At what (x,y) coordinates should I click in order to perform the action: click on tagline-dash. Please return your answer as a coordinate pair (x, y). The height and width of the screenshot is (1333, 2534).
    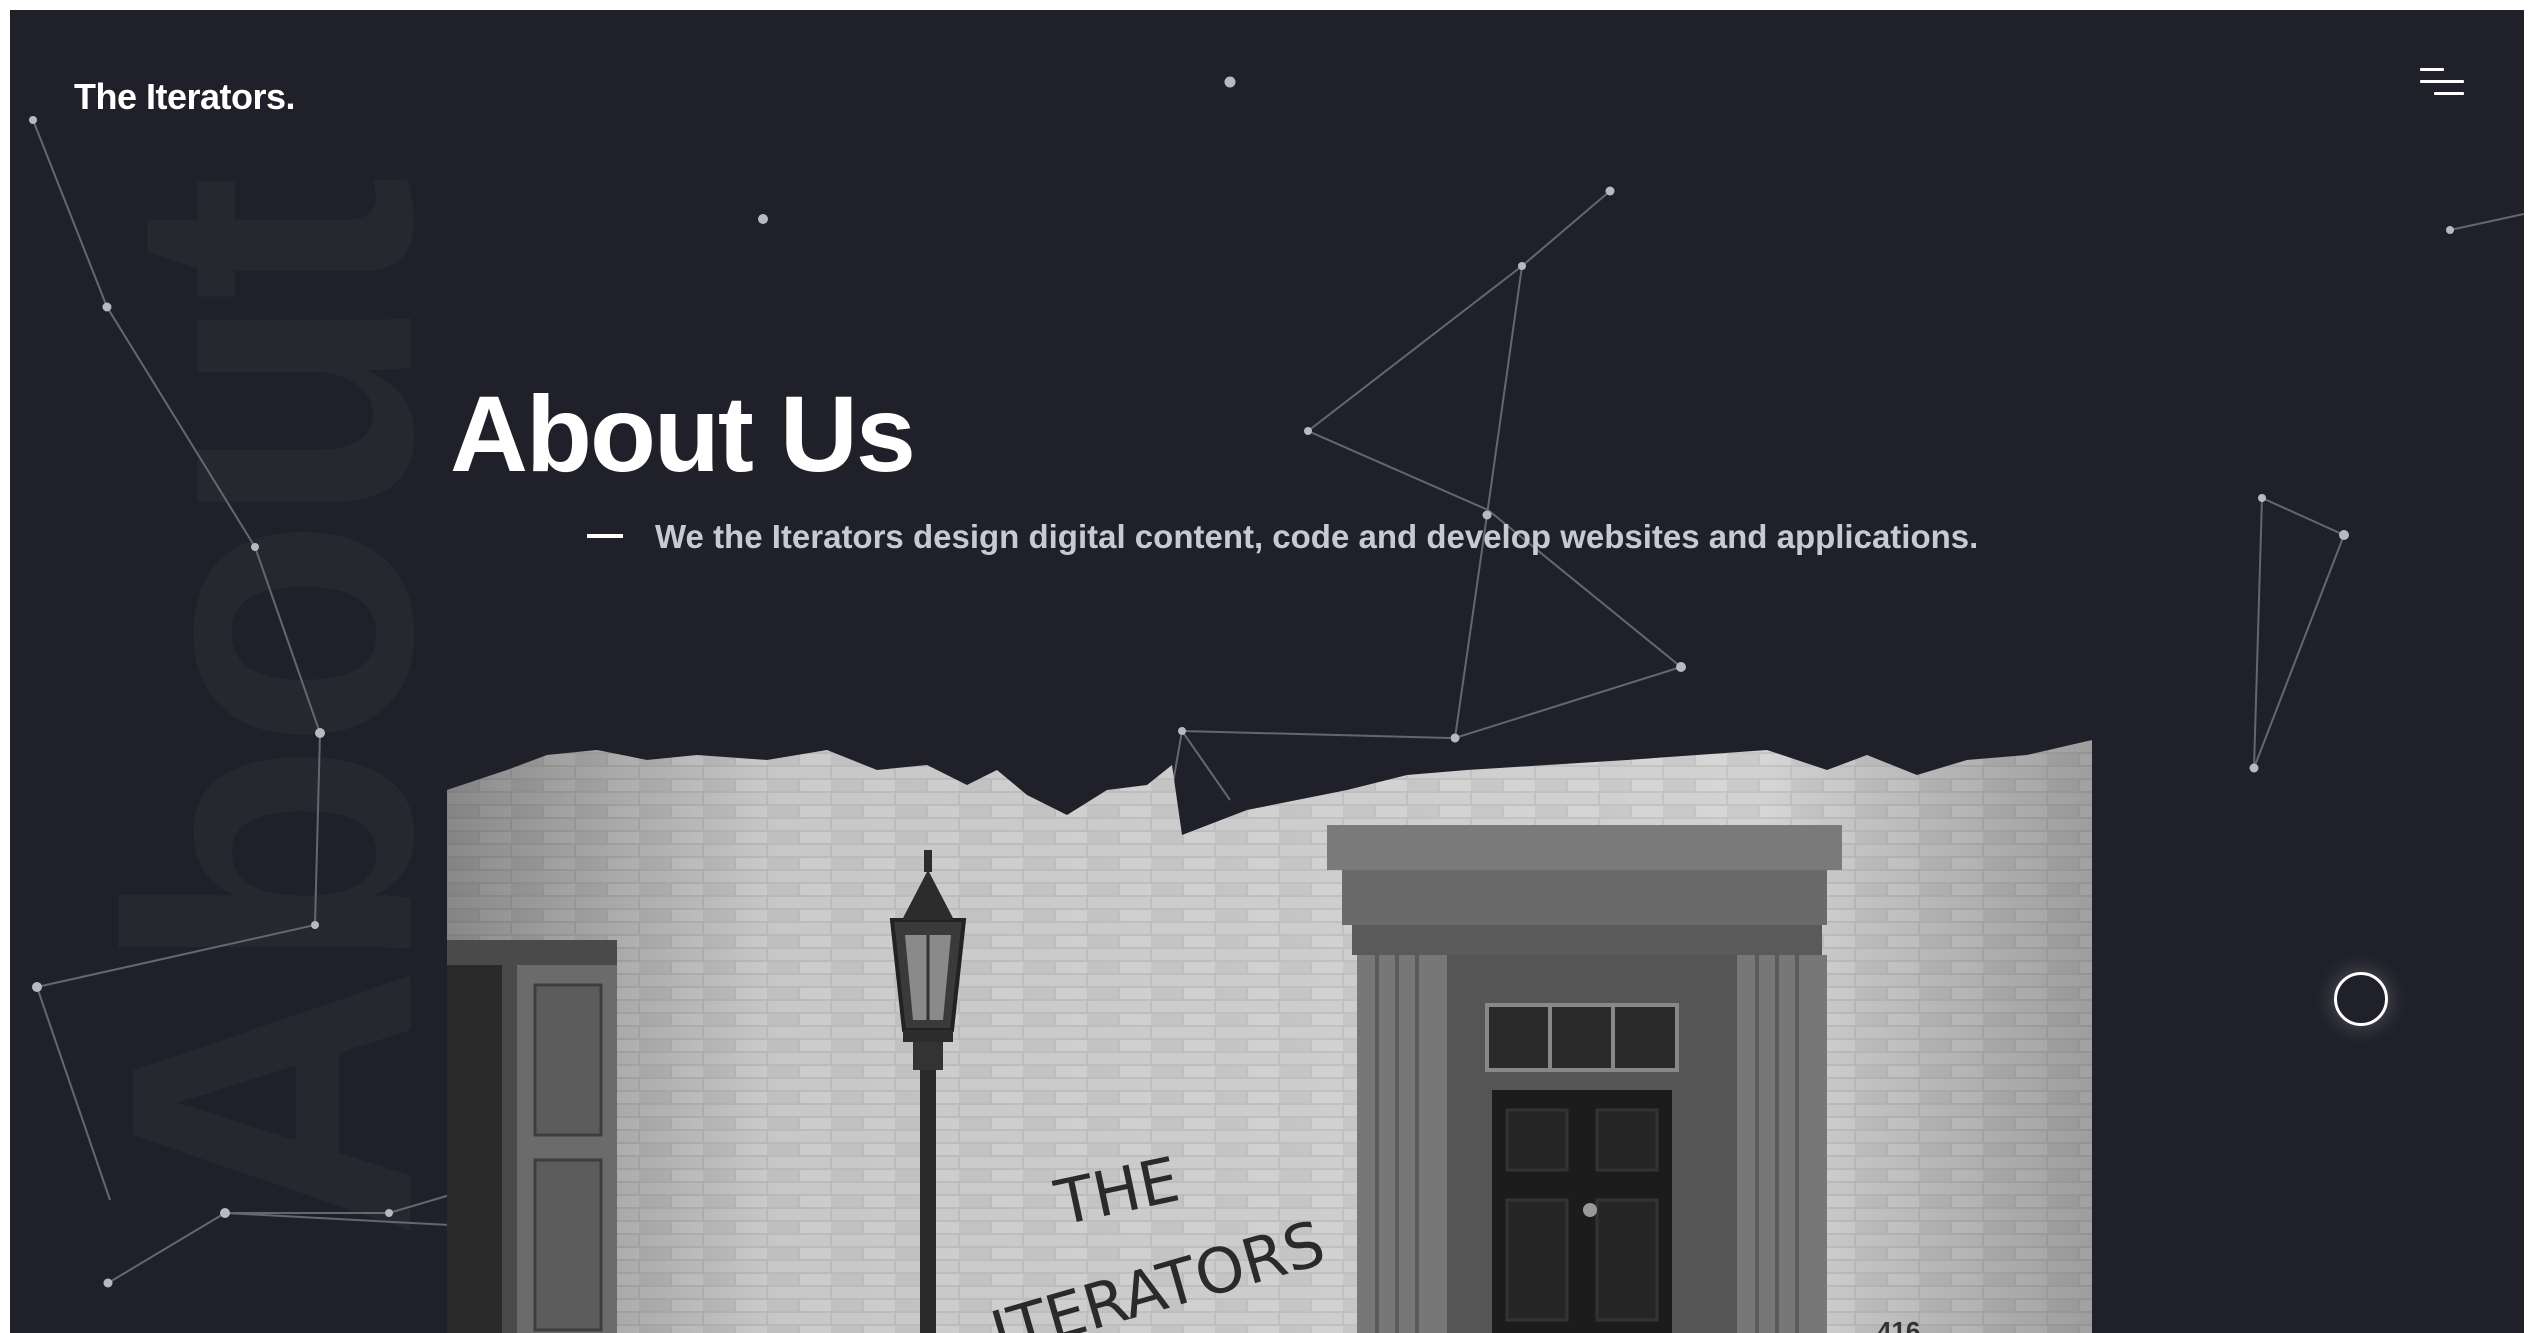
    Looking at the image, I should click on (605, 536).